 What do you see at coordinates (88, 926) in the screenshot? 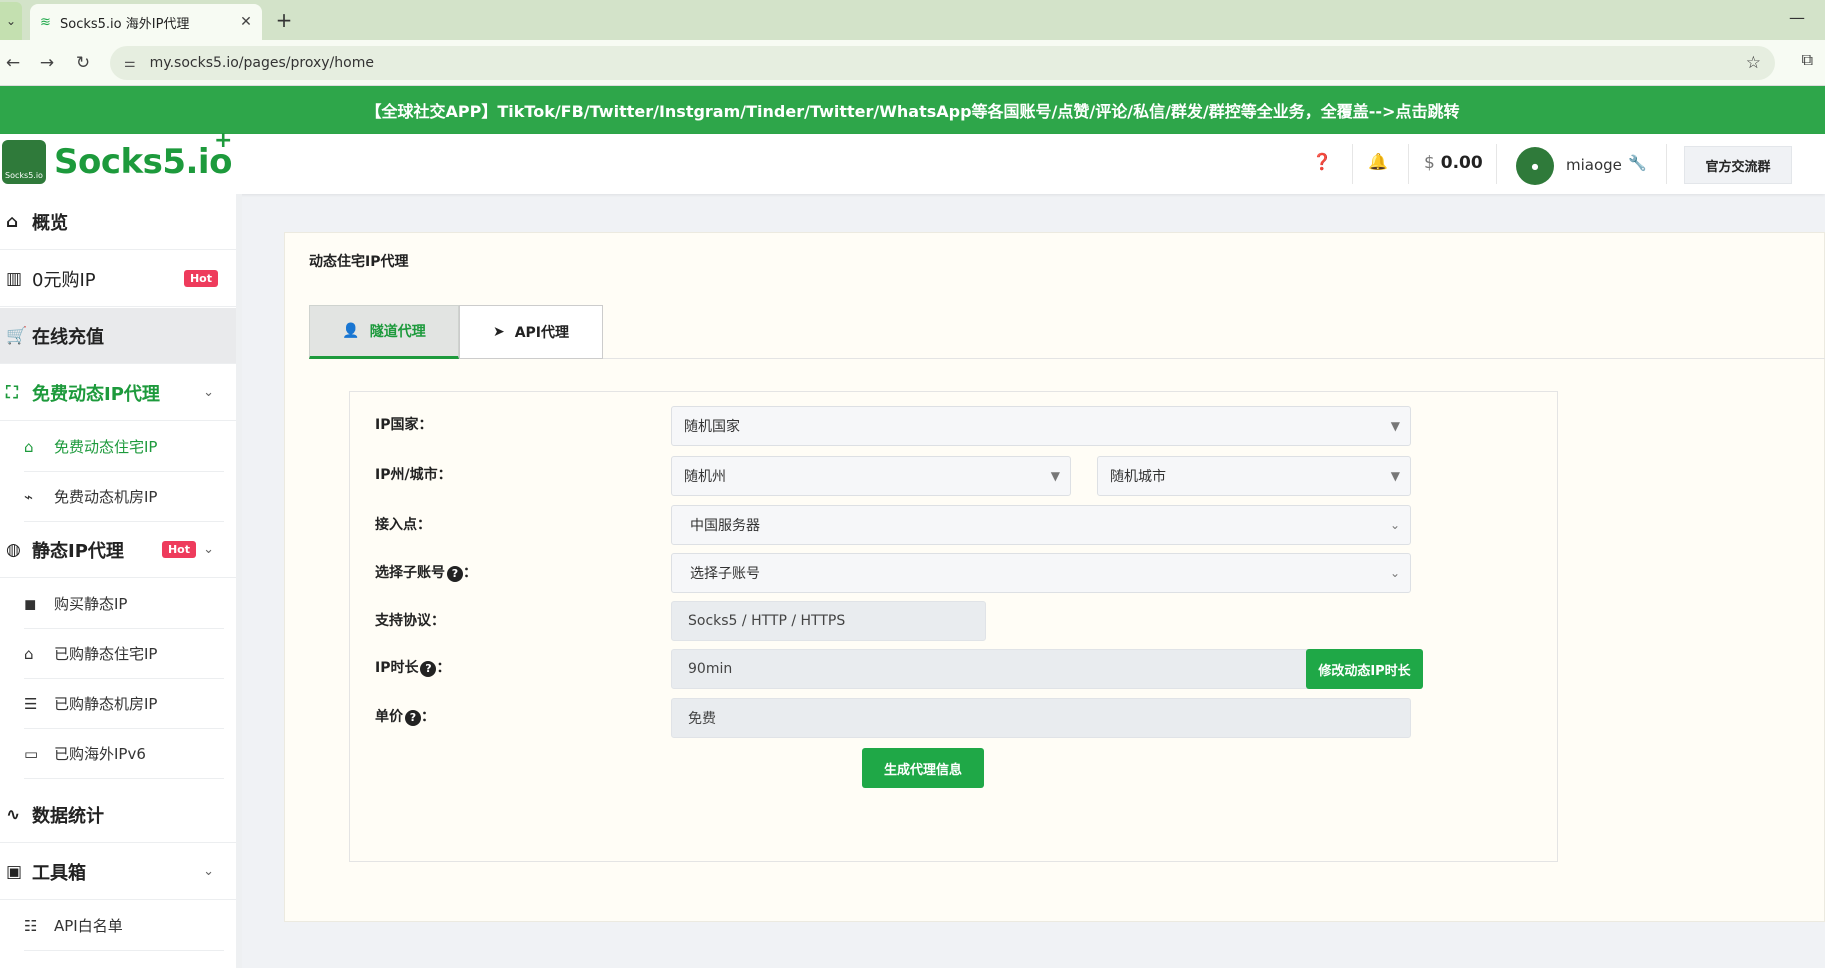
I see `sidebar-subitem-label: API白名单` at bounding box center [88, 926].